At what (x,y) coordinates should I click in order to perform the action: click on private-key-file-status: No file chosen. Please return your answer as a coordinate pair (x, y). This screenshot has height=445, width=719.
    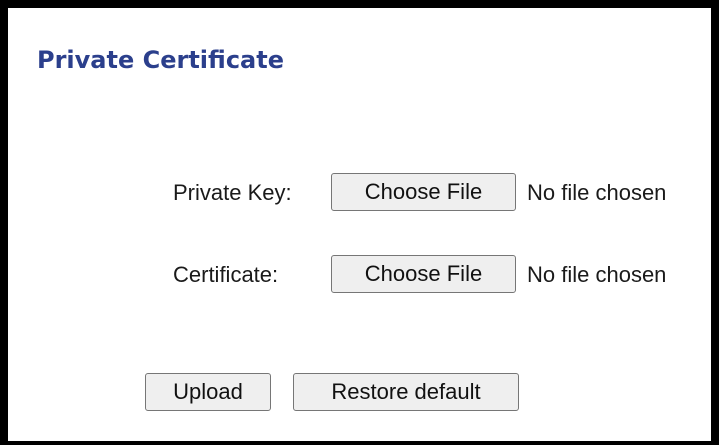
    Looking at the image, I should click on (597, 192).